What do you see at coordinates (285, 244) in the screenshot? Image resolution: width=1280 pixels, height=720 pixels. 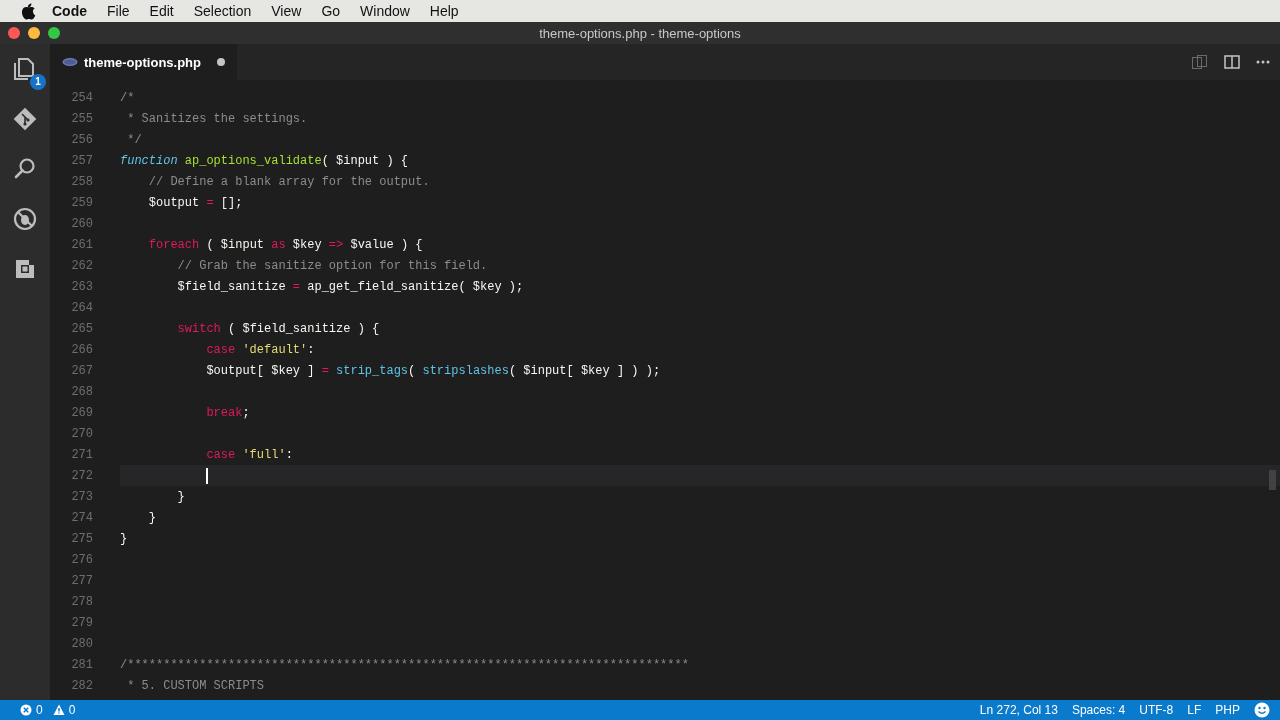 I see `code-line: foreach ( $input as $key => $value ) {` at bounding box center [285, 244].